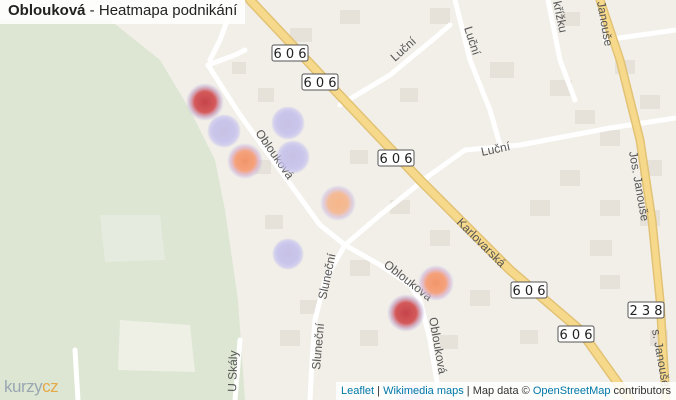 This screenshot has height=400, width=676. What do you see at coordinates (640, 391) in the screenshot?
I see `attribution-contributors: contributors` at bounding box center [640, 391].